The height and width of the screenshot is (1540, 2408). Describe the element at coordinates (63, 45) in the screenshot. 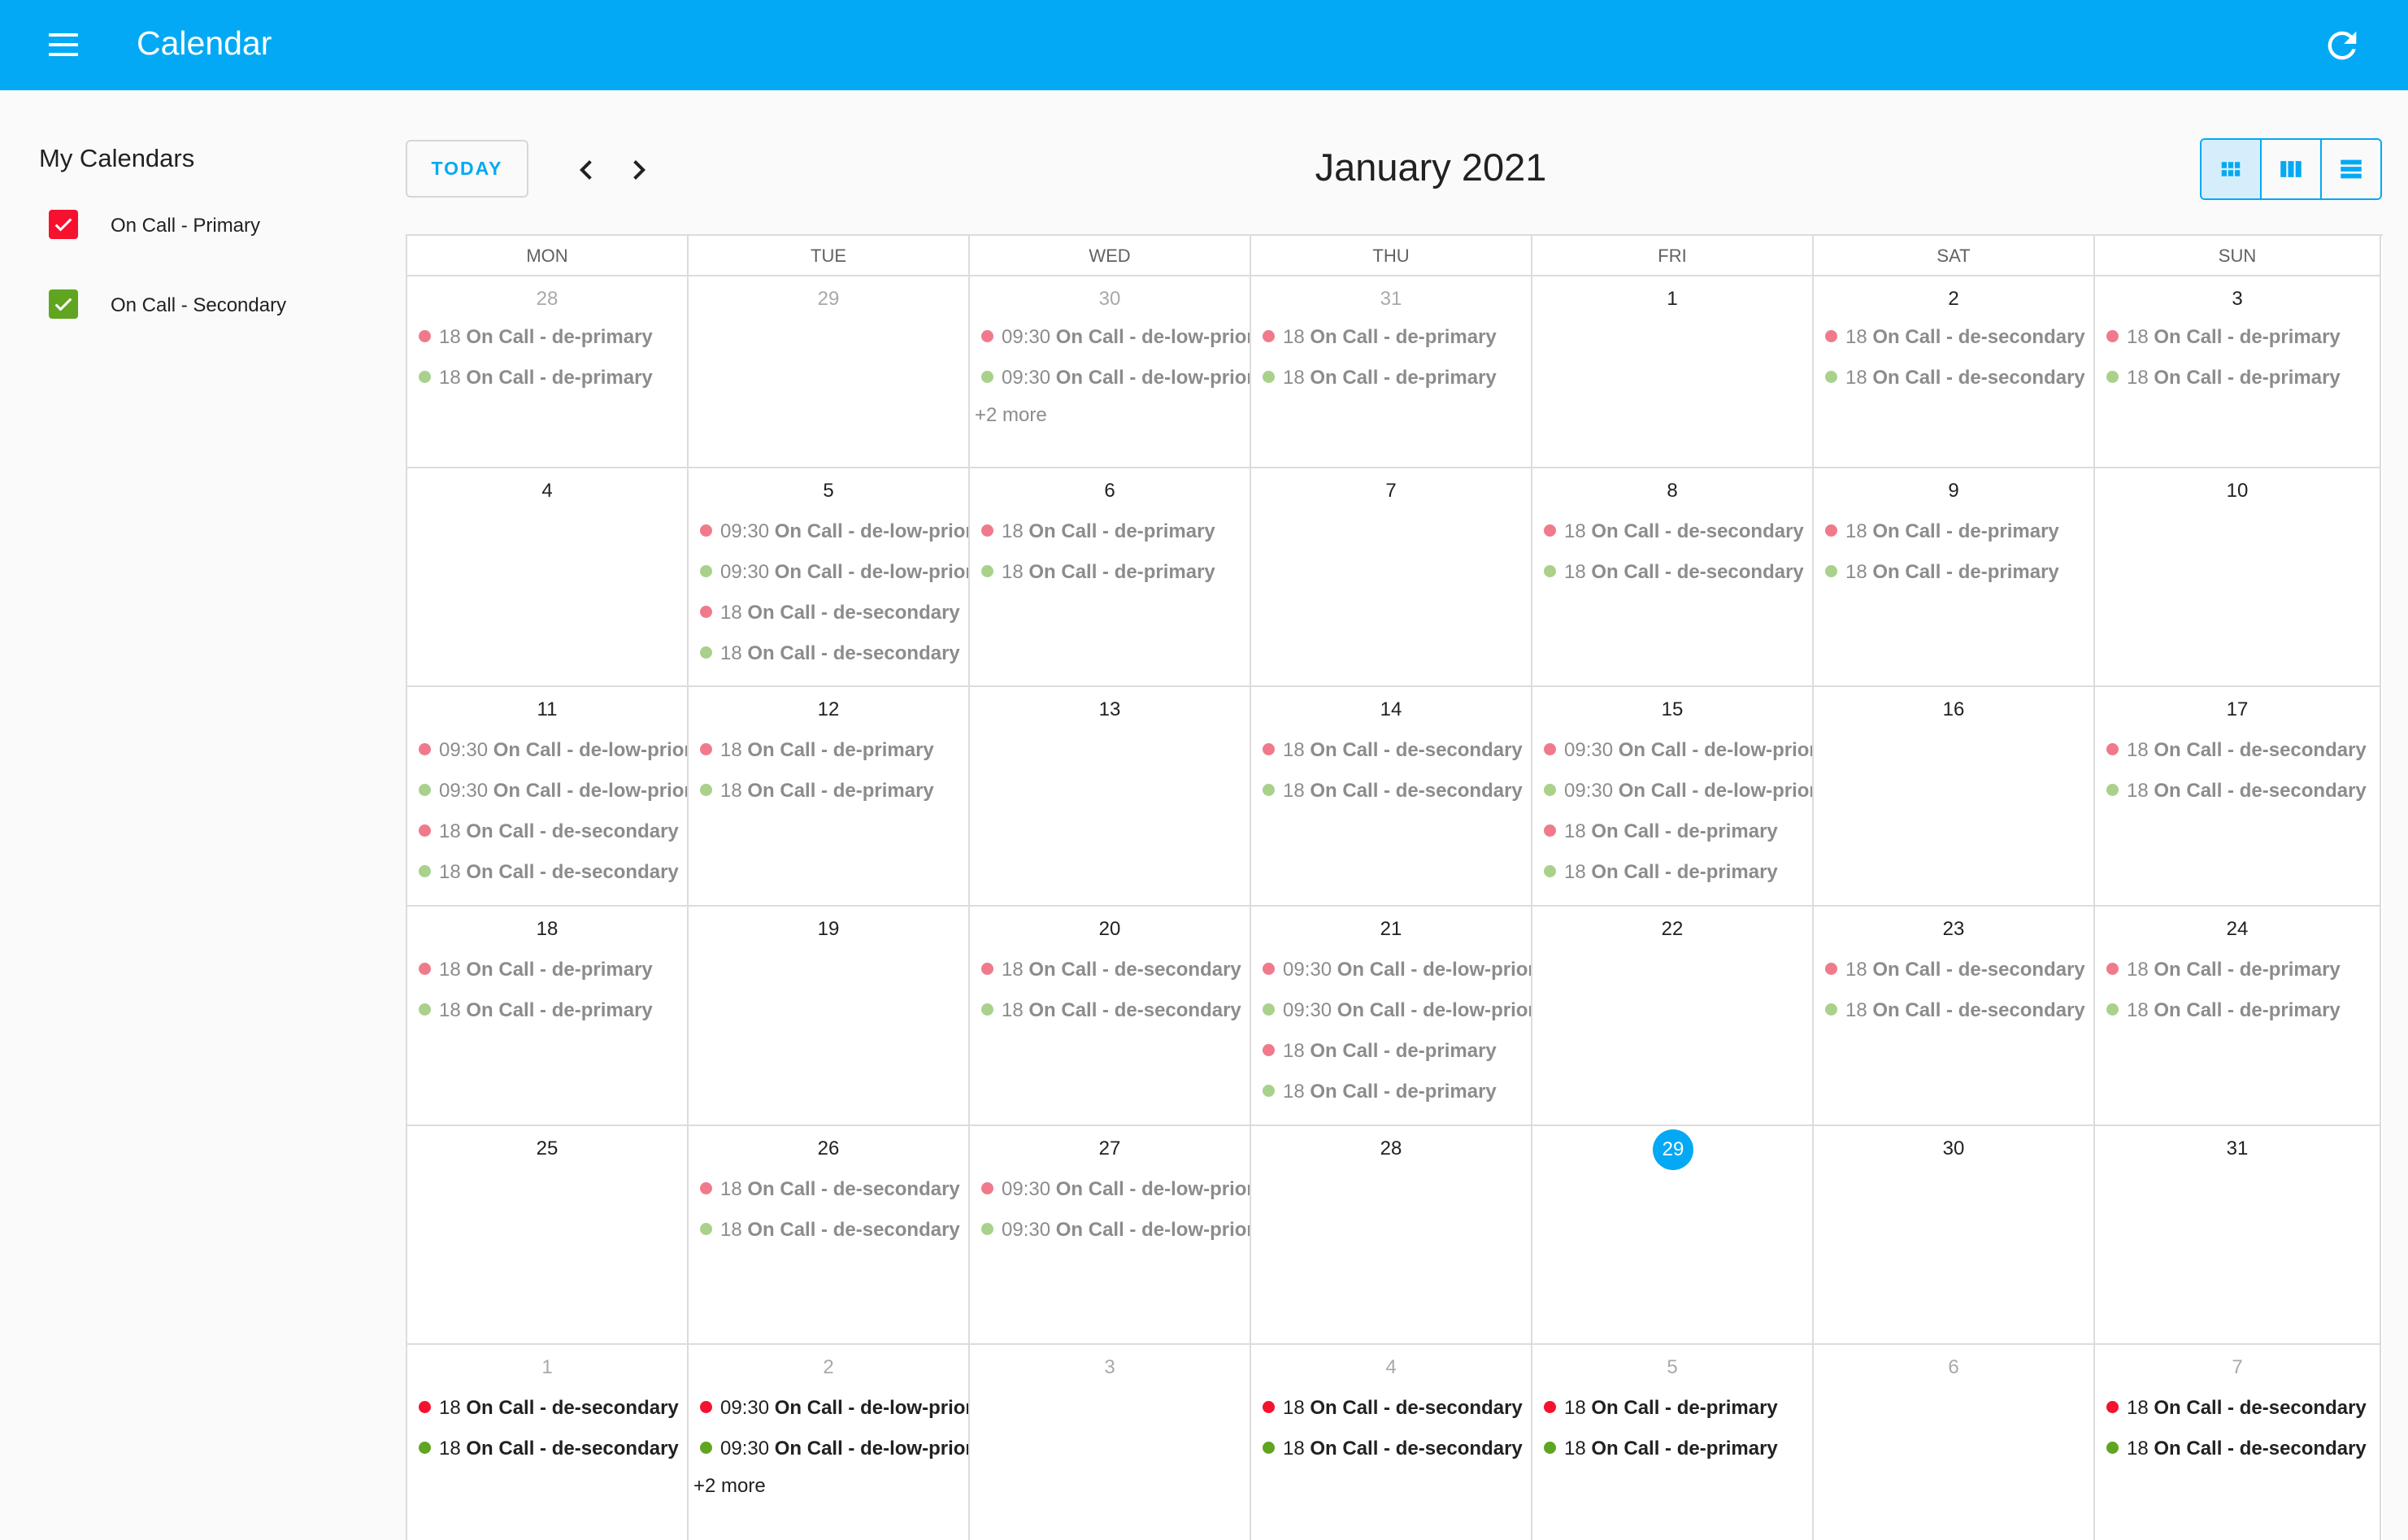

I see `menu-icon` at that location.